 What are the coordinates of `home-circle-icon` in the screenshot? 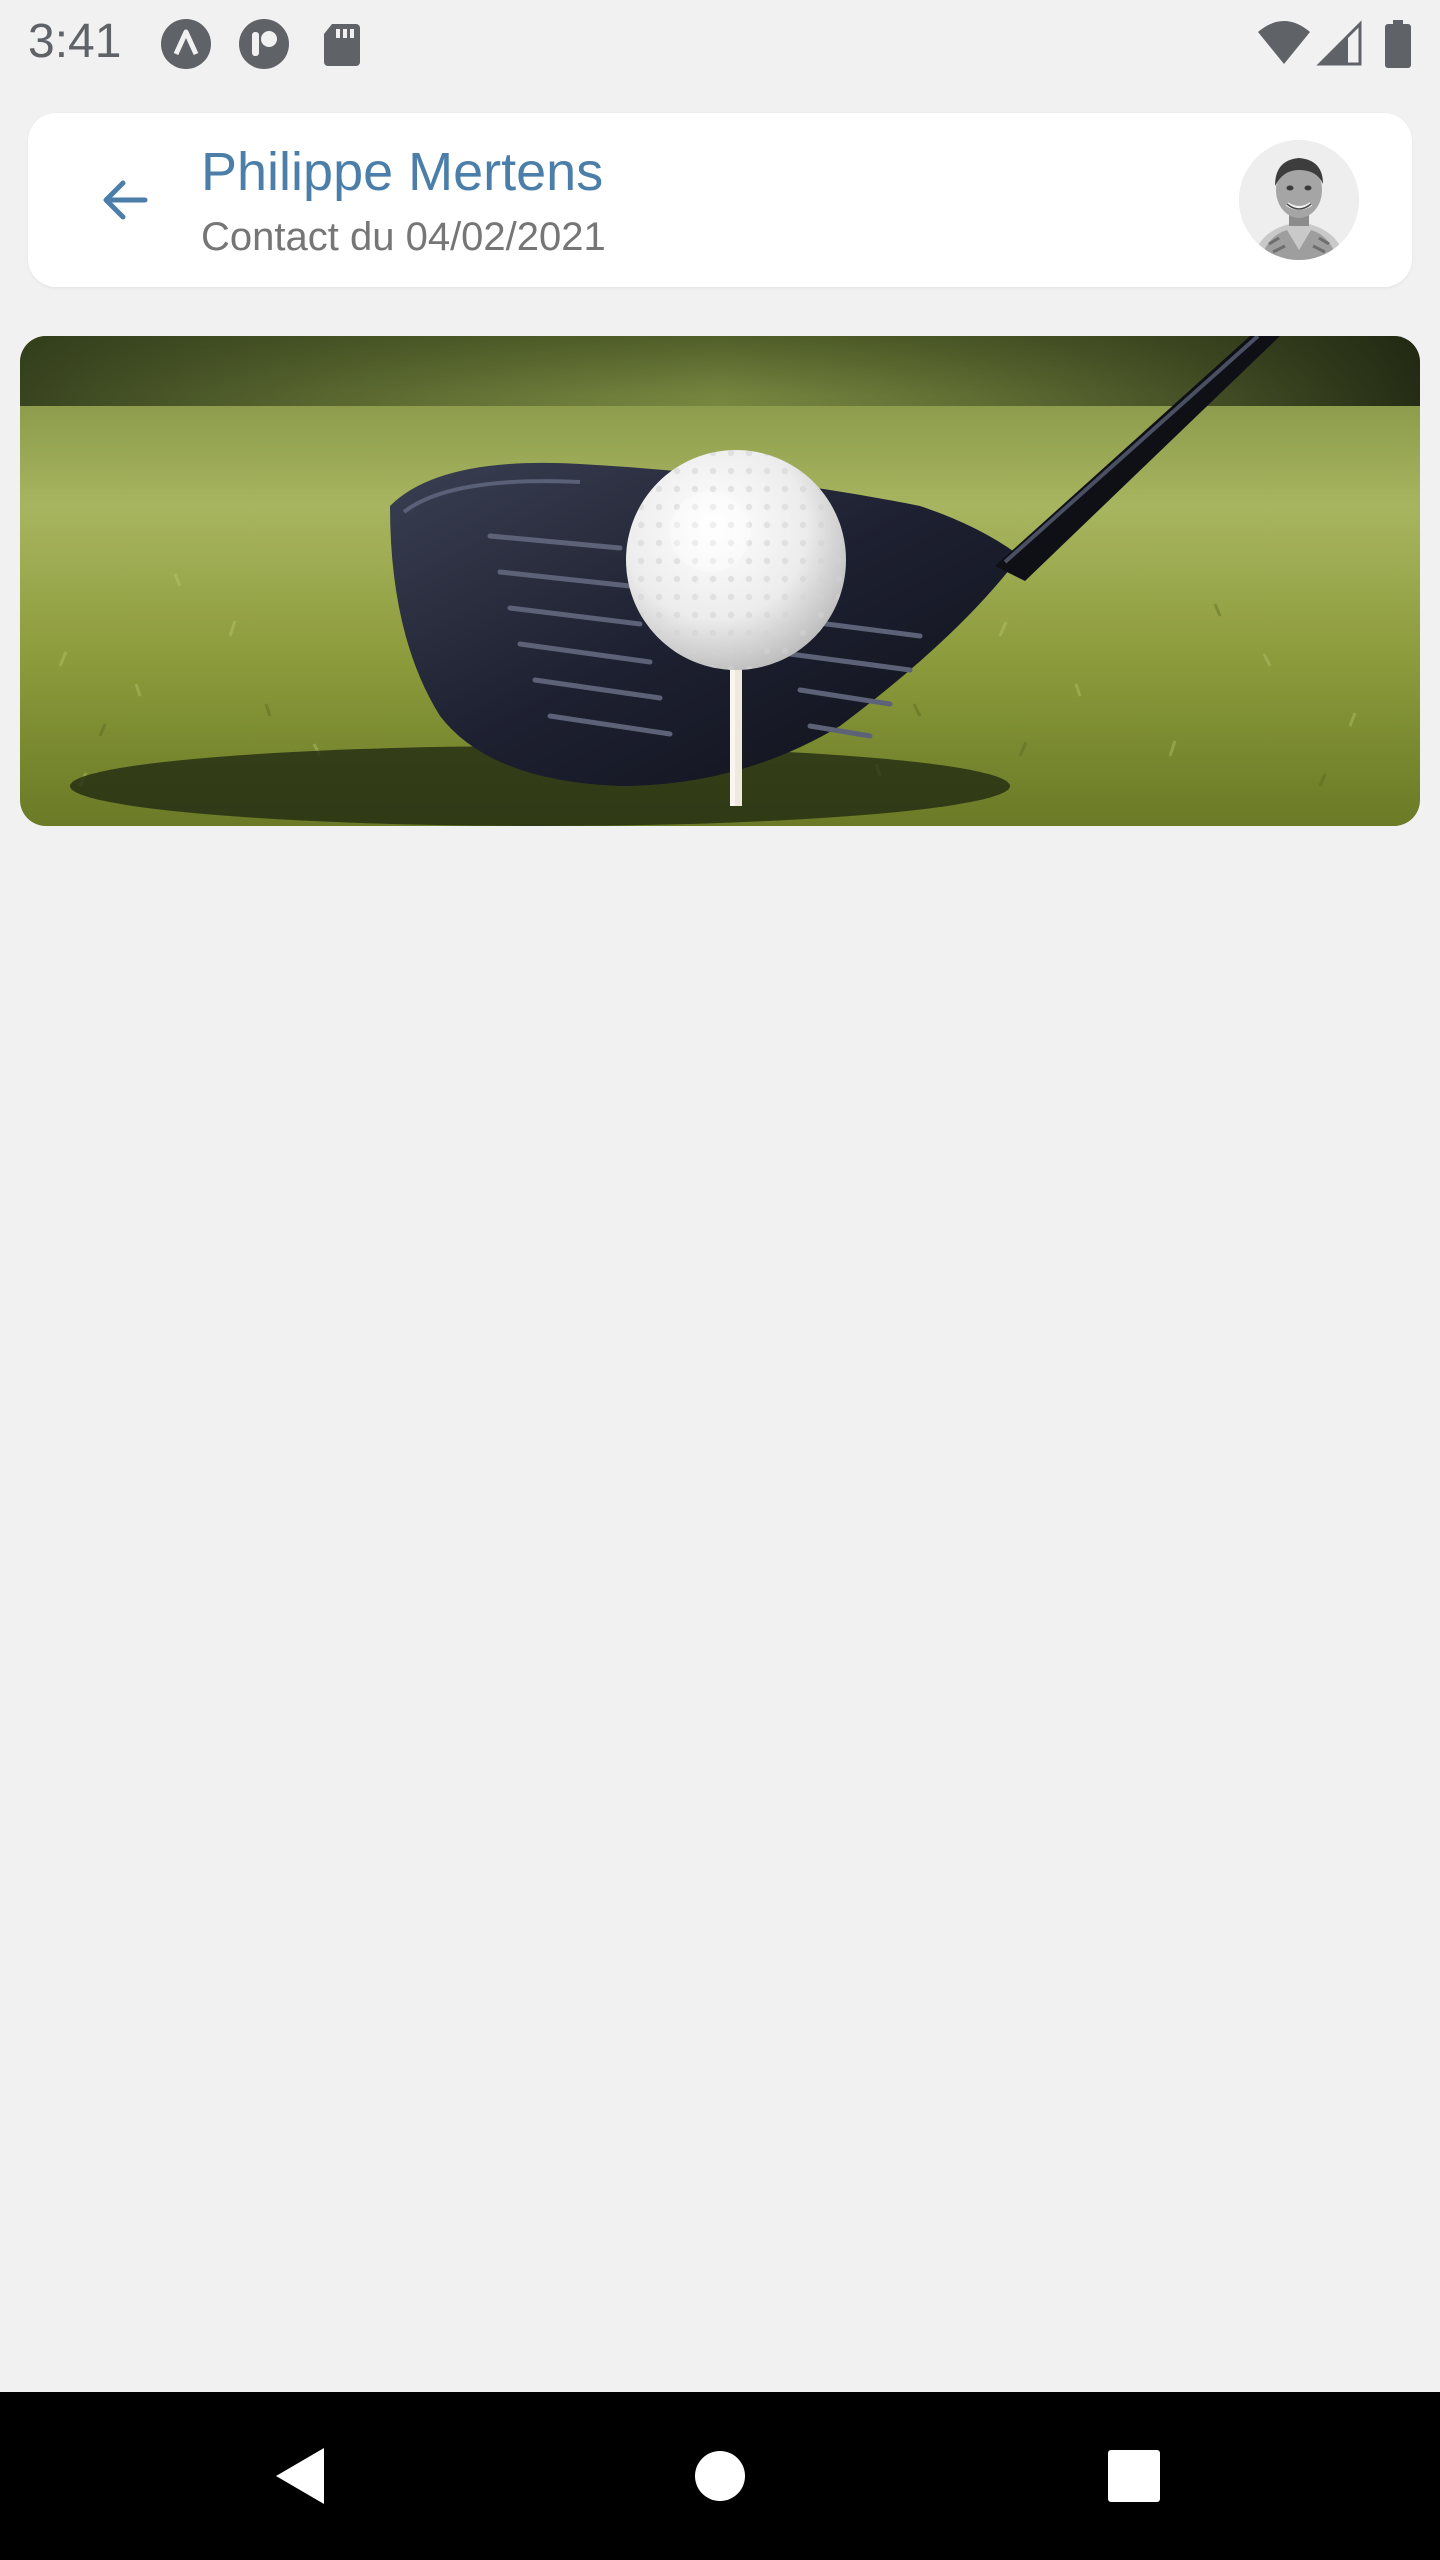 It's located at (720, 2476).